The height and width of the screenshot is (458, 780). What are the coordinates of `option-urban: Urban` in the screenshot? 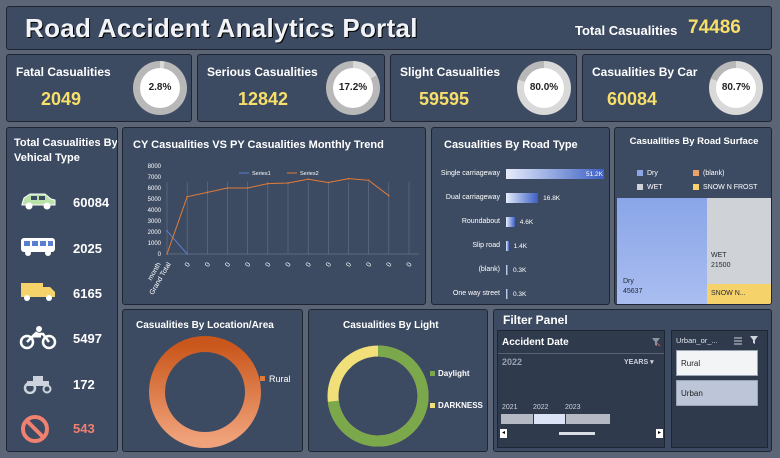 It's located at (717, 393).